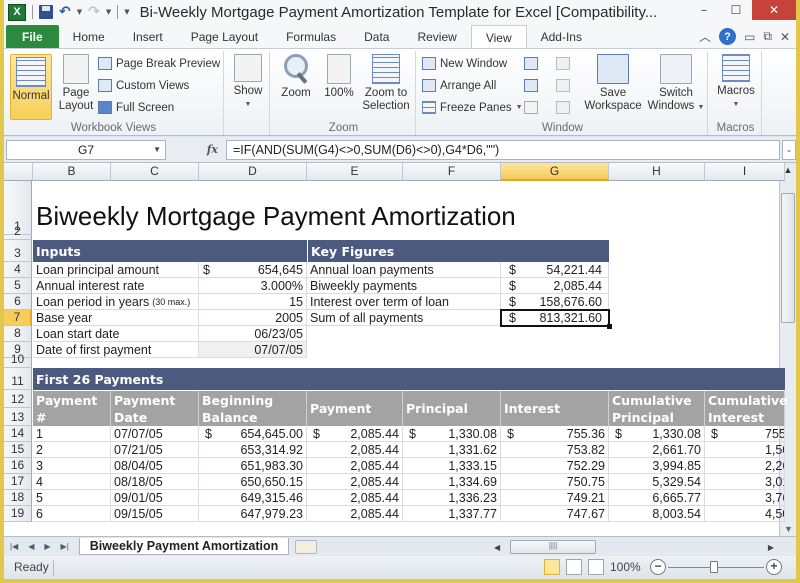  What do you see at coordinates (789, 149) in the screenshot?
I see `expand-formula-bar-icon: ⌄` at bounding box center [789, 149].